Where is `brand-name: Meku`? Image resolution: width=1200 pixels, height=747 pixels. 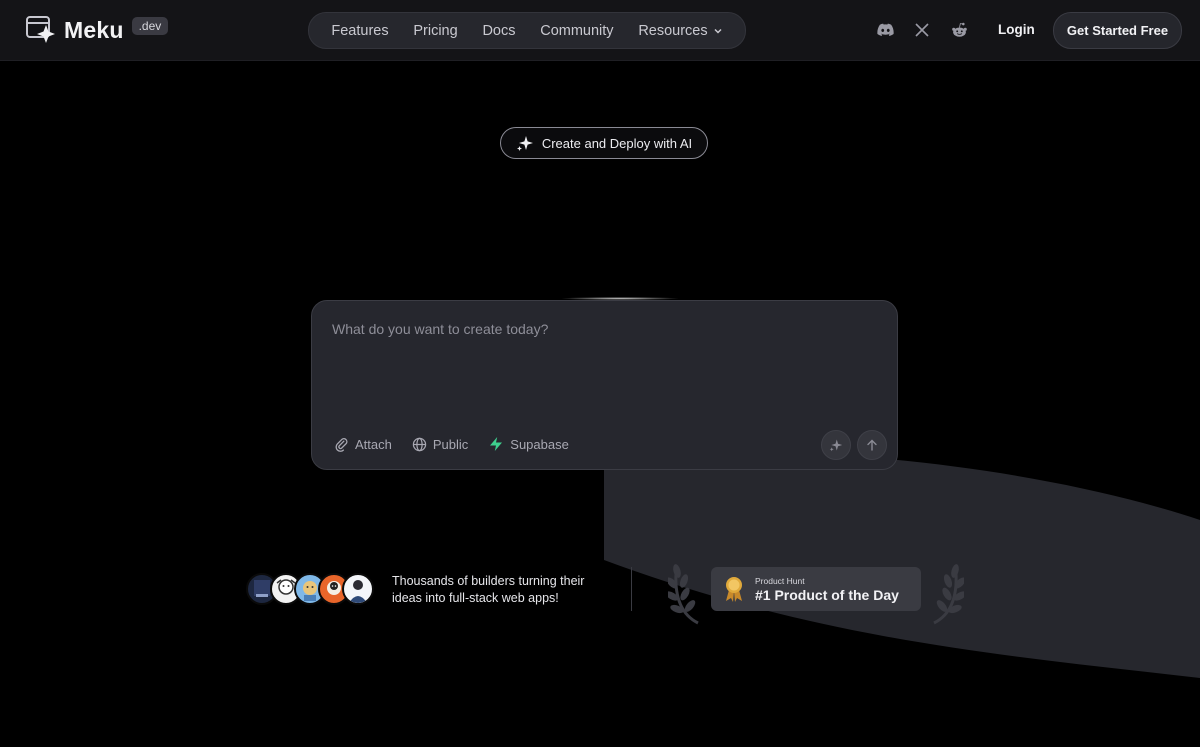
brand-name: Meku is located at coordinates (94, 29).